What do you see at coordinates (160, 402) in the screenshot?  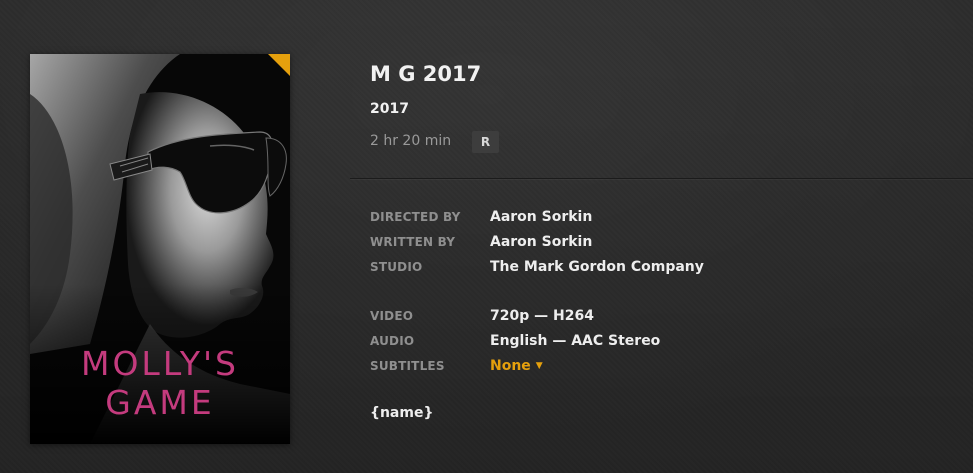 I see `poster-title-line2: GAME` at bounding box center [160, 402].